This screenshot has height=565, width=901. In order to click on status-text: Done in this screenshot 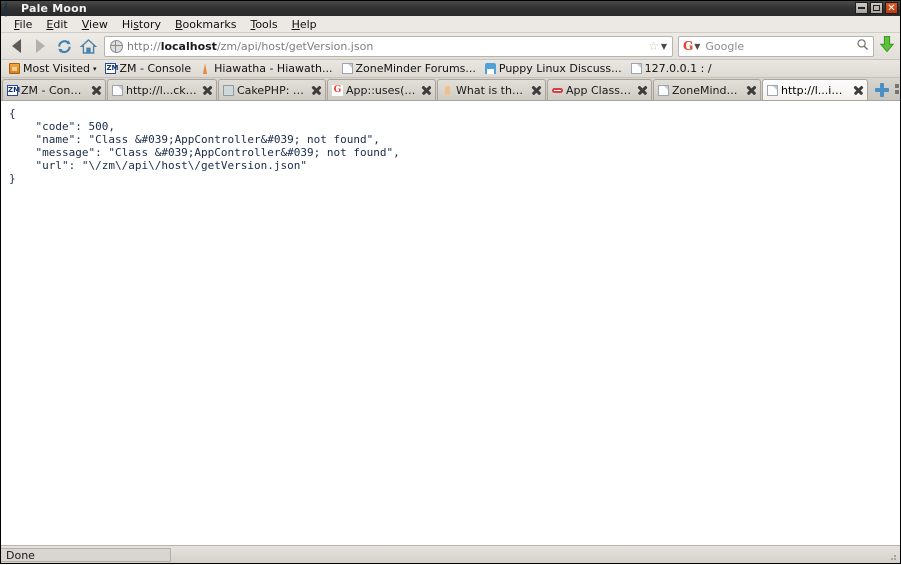, I will do `click(86, 554)`.